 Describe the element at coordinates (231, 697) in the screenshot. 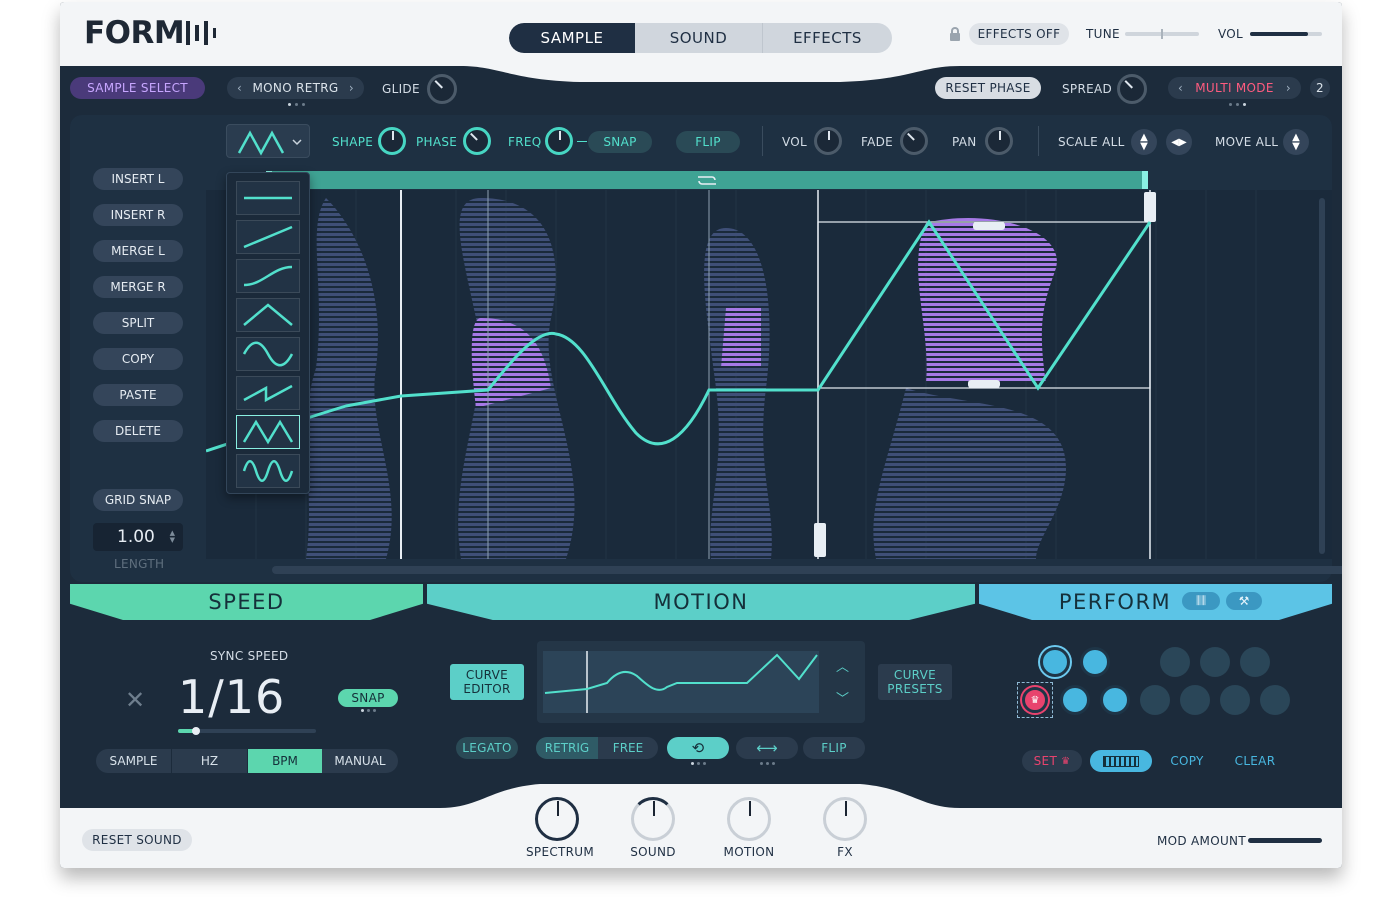

I see `sync-speed-value: 1/16` at that location.